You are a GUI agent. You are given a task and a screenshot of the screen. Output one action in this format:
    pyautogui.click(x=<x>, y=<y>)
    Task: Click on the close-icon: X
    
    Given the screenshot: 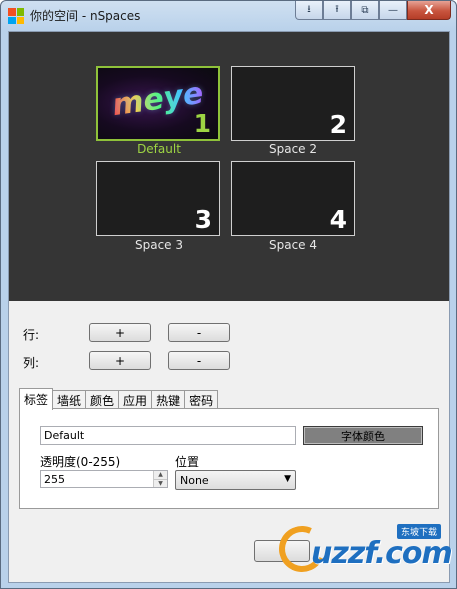 What is the action you would take?
    pyautogui.click(x=429, y=10)
    